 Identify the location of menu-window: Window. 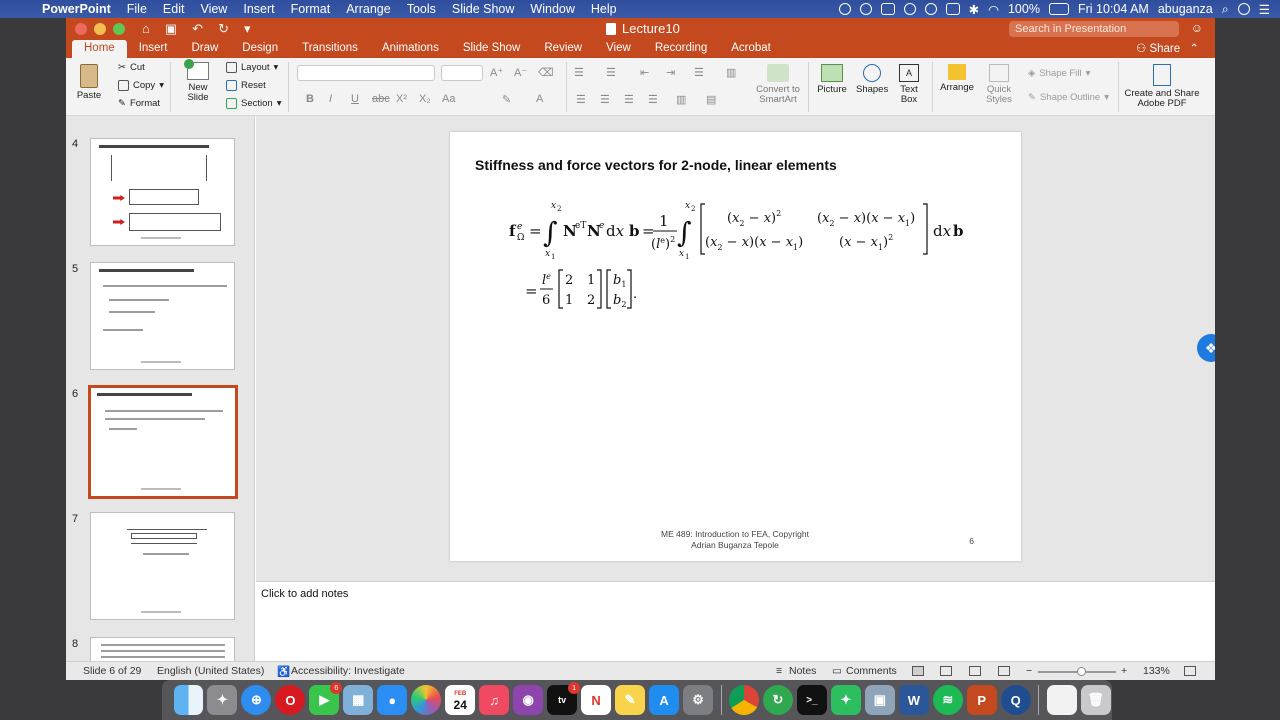
(552, 9).